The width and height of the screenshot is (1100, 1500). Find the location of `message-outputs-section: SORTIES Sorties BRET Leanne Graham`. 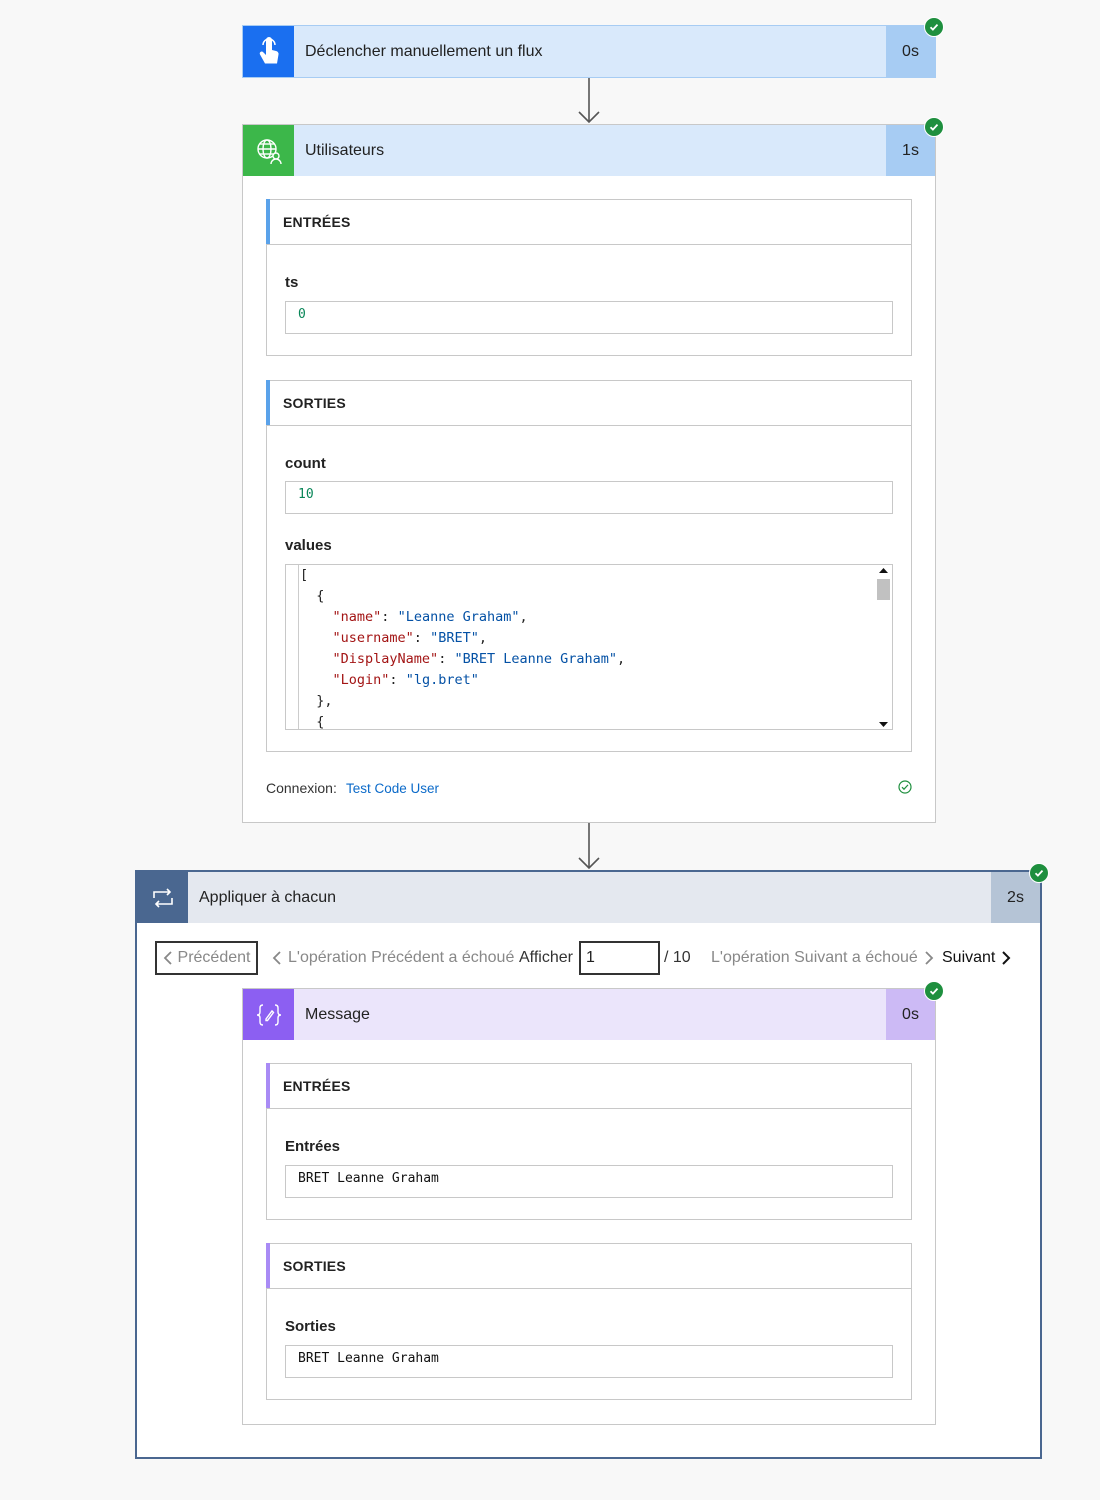

message-outputs-section: SORTIES Sorties BRET Leanne Graham is located at coordinates (589, 1321).